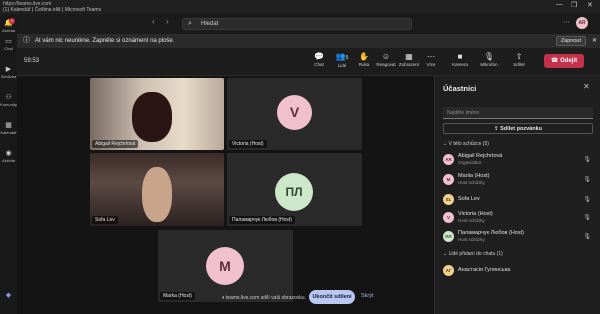 The image size is (600, 314). I want to click on chat-people-header: ⌄ Lidé přidaní do chatu (1), so click(473, 254).